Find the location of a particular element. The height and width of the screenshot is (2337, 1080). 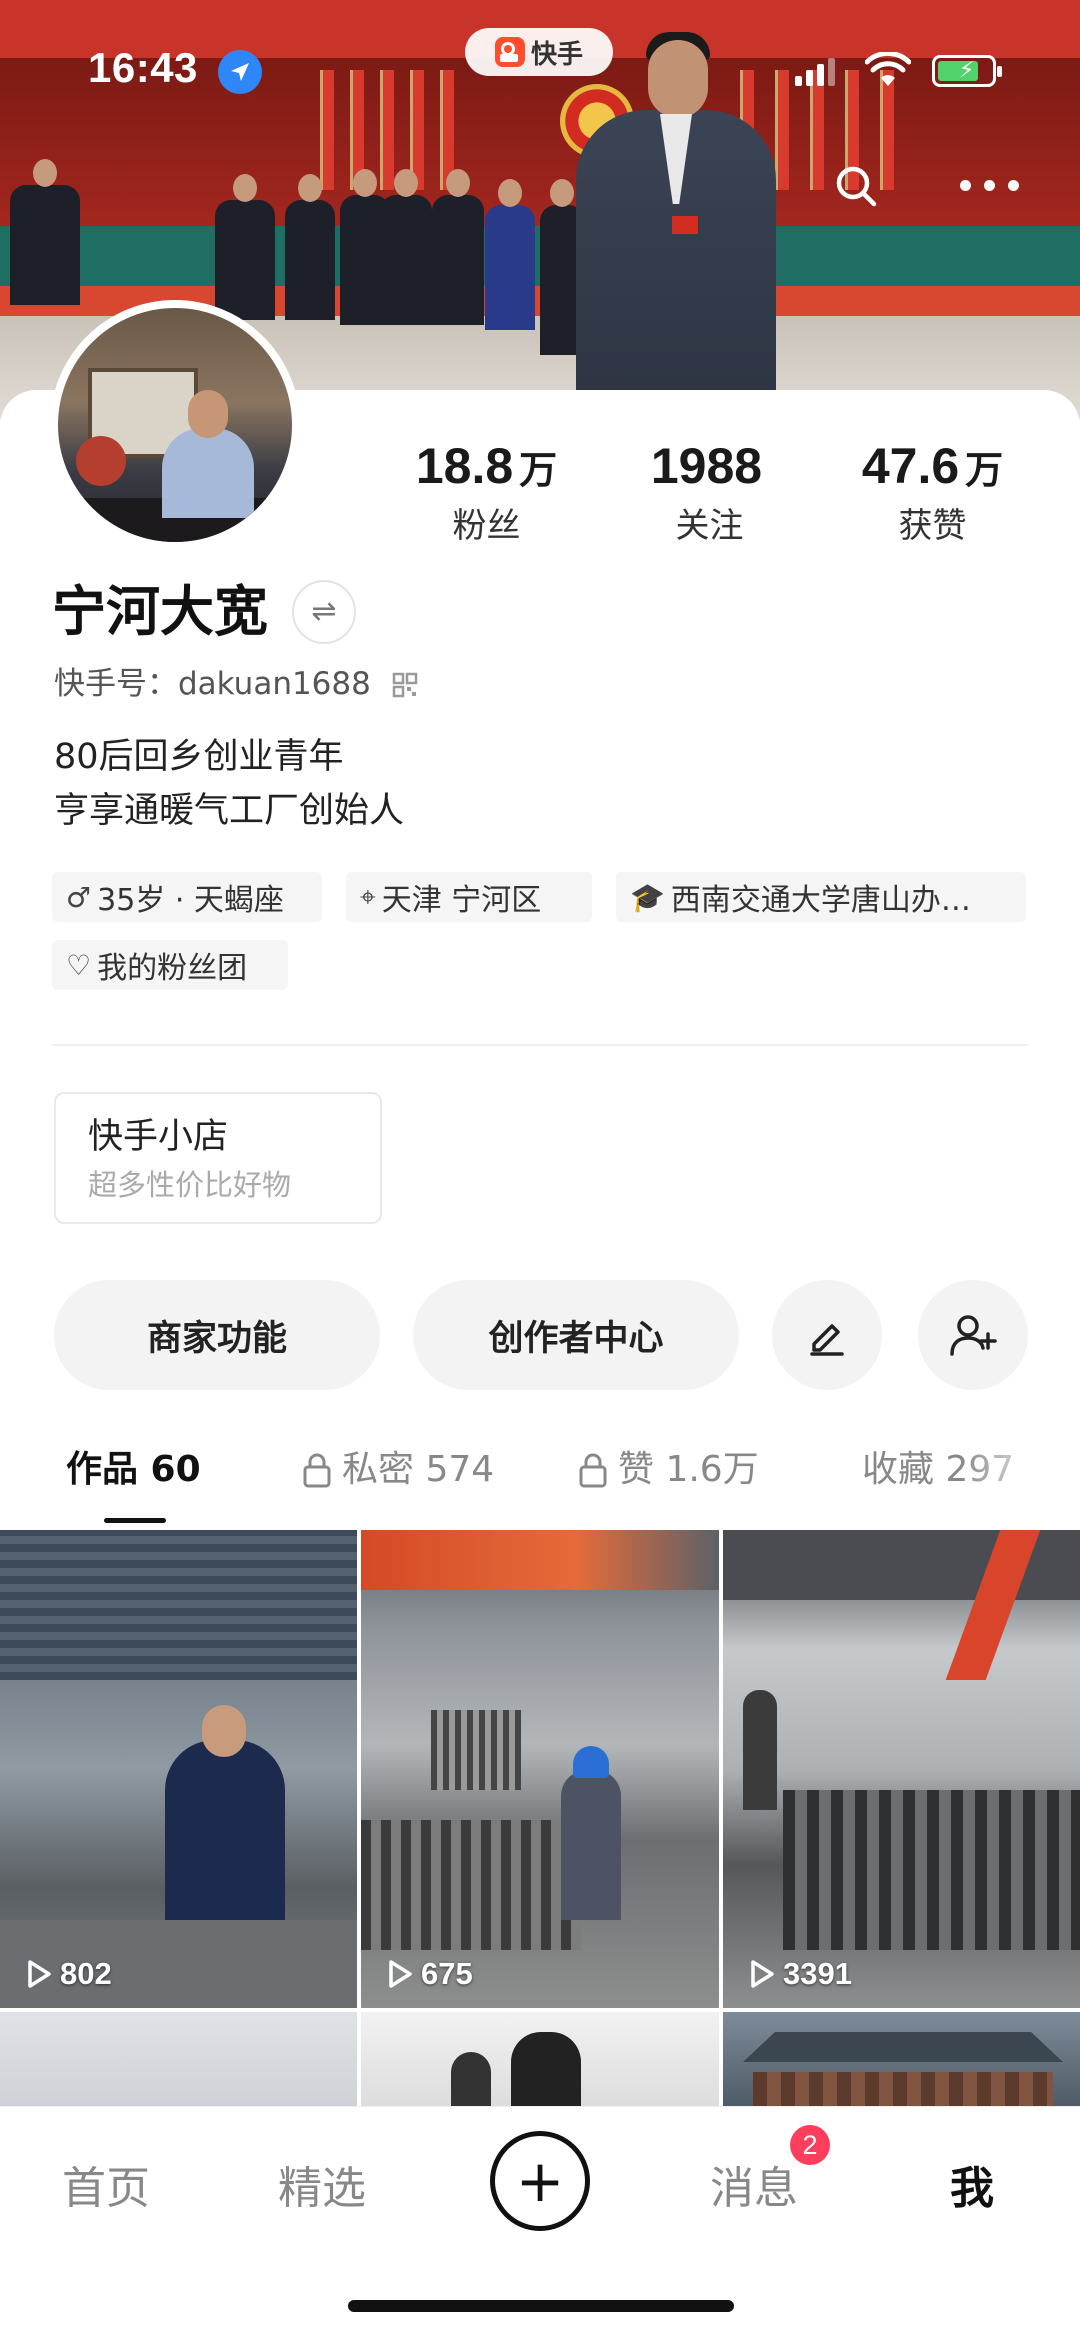

bio-line: 80后回乡创业青年 is located at coordinates (199, 757).